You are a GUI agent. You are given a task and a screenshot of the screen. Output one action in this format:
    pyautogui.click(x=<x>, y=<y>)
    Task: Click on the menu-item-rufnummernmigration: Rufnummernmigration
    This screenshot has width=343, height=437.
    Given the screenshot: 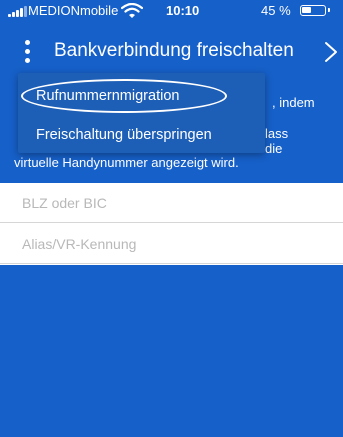 What is the action you would take?
    pyautogui.click(x=107, y=96)
    